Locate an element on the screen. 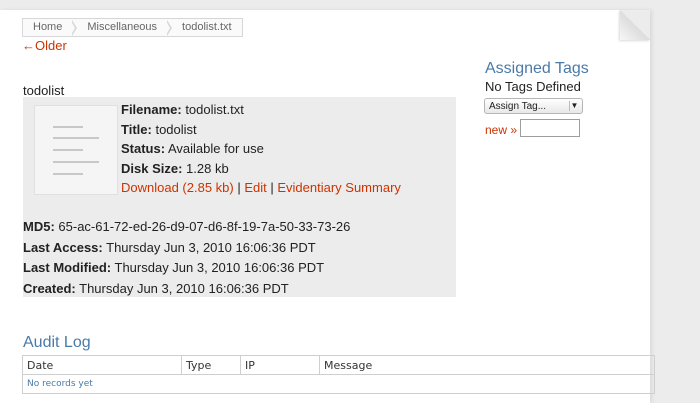 This screenshot has height=403, width=700. page-curl is located at coordinates (635, 25).